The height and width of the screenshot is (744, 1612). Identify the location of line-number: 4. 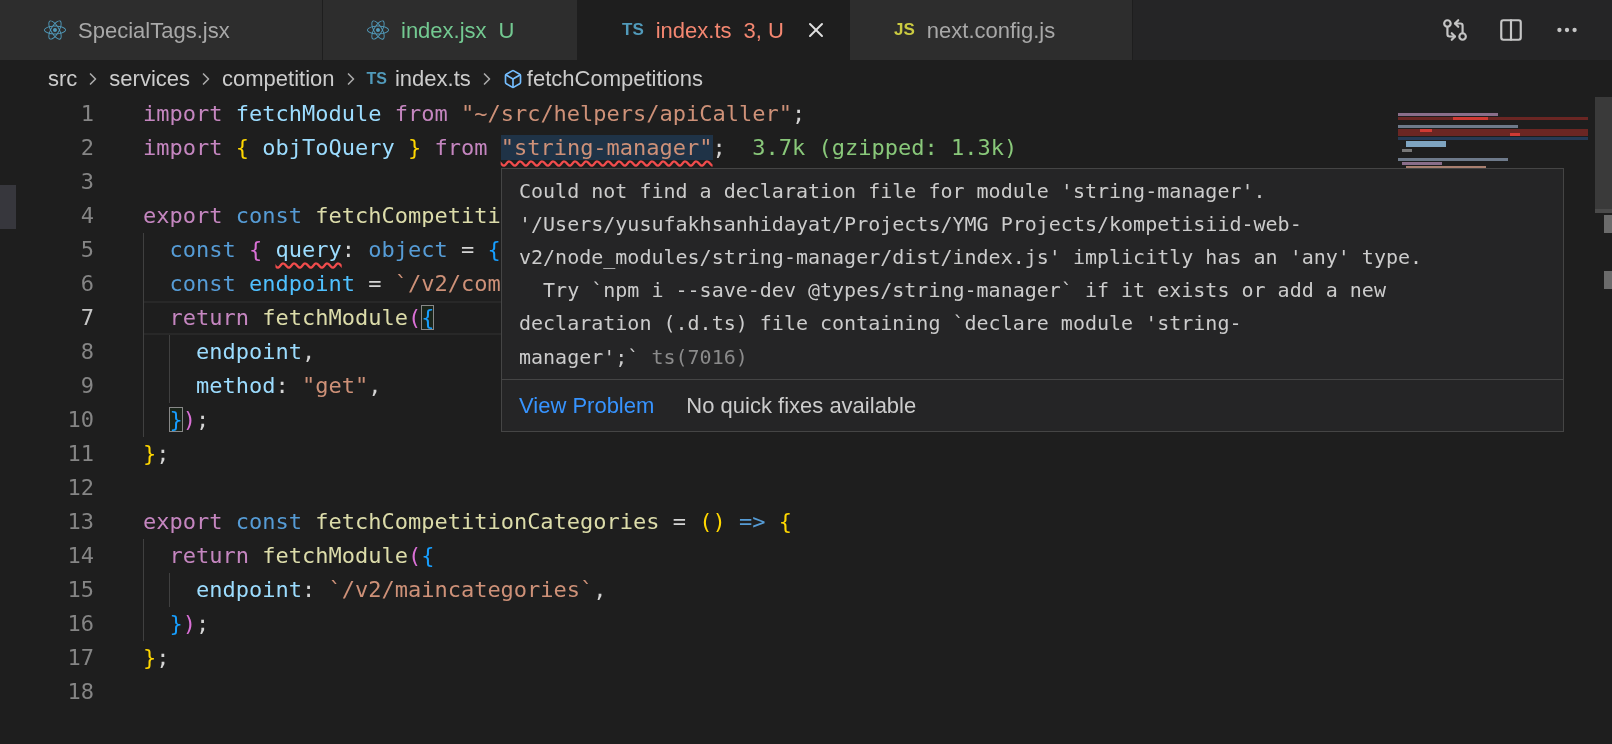
(87, 216).